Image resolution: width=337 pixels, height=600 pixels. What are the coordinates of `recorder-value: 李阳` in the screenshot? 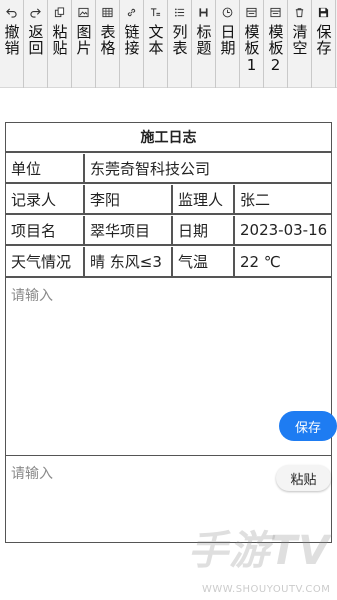 It's located at (129, 199).